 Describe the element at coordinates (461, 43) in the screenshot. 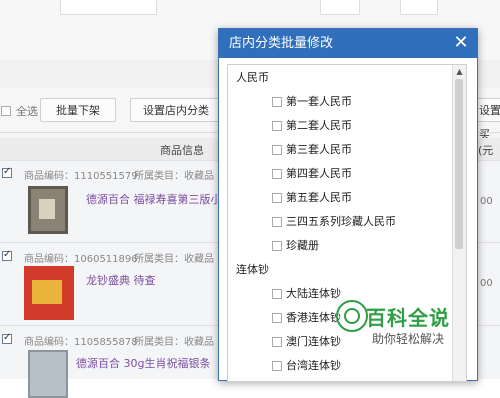

I see `close-icon: ✕` at that location.